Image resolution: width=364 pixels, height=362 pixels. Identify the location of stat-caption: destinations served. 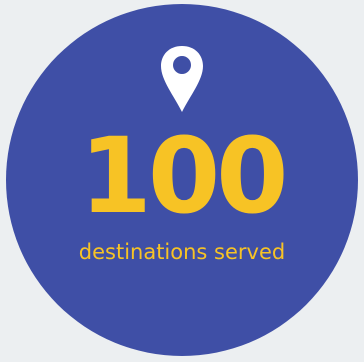
(182, 252).